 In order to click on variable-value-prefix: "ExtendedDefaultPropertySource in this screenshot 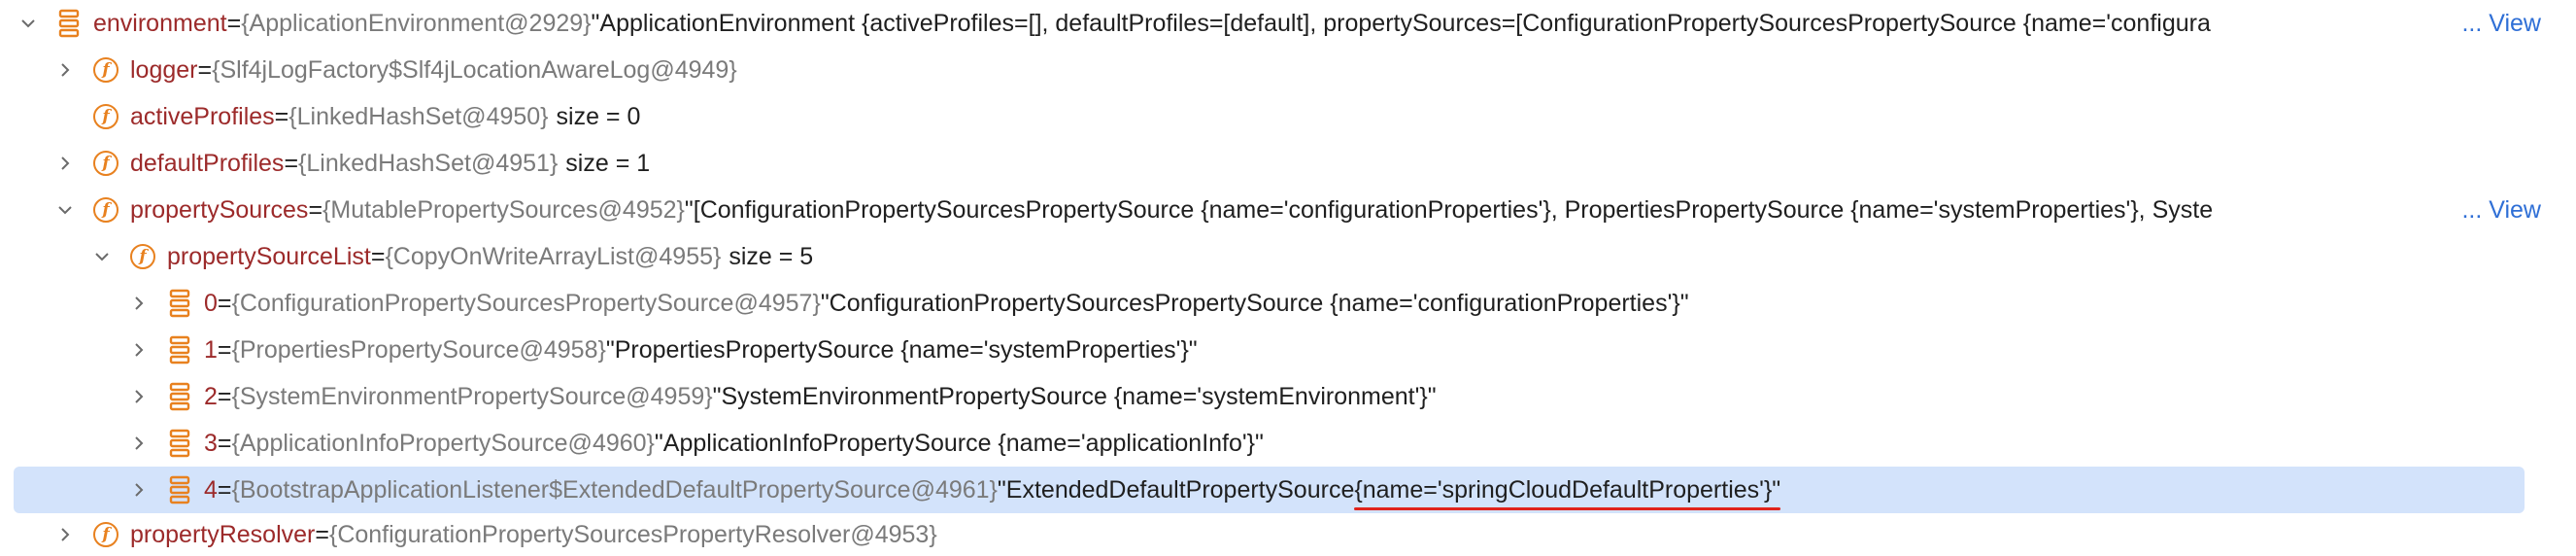, I will do `click(1176, 489)`.